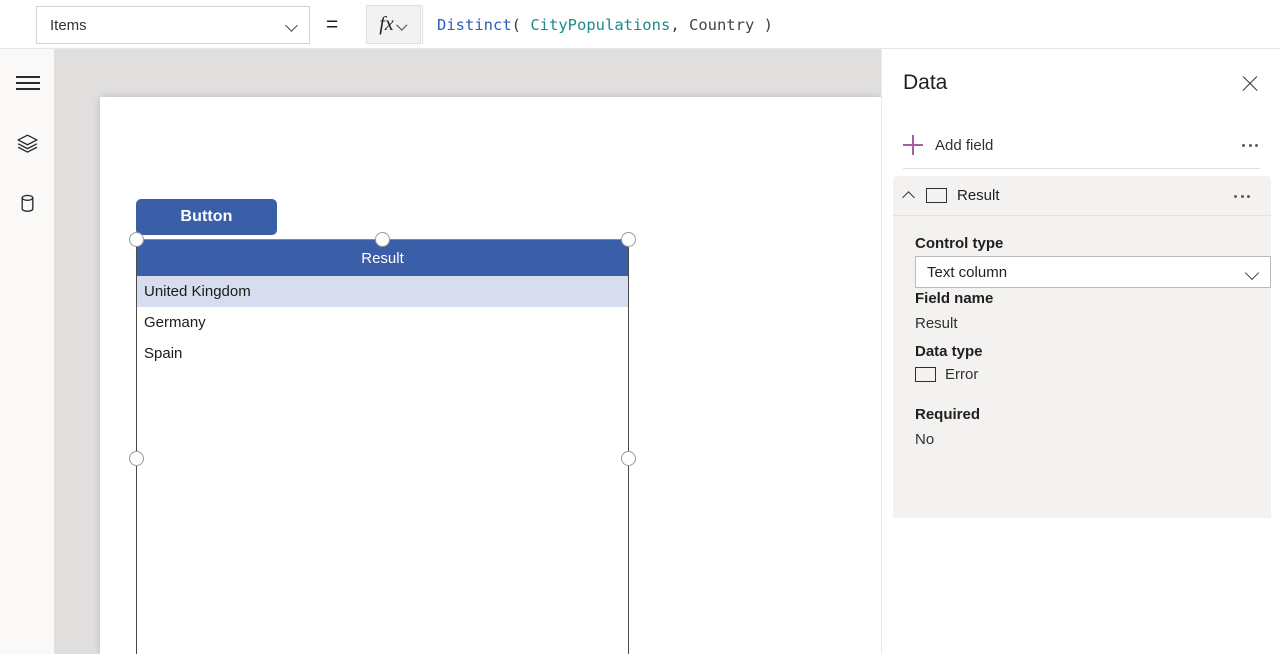 The image size is (1280, 654). Describe the element at coordinates (386, 24) in the screenshot. I see `fx-icon: fx` at that location.